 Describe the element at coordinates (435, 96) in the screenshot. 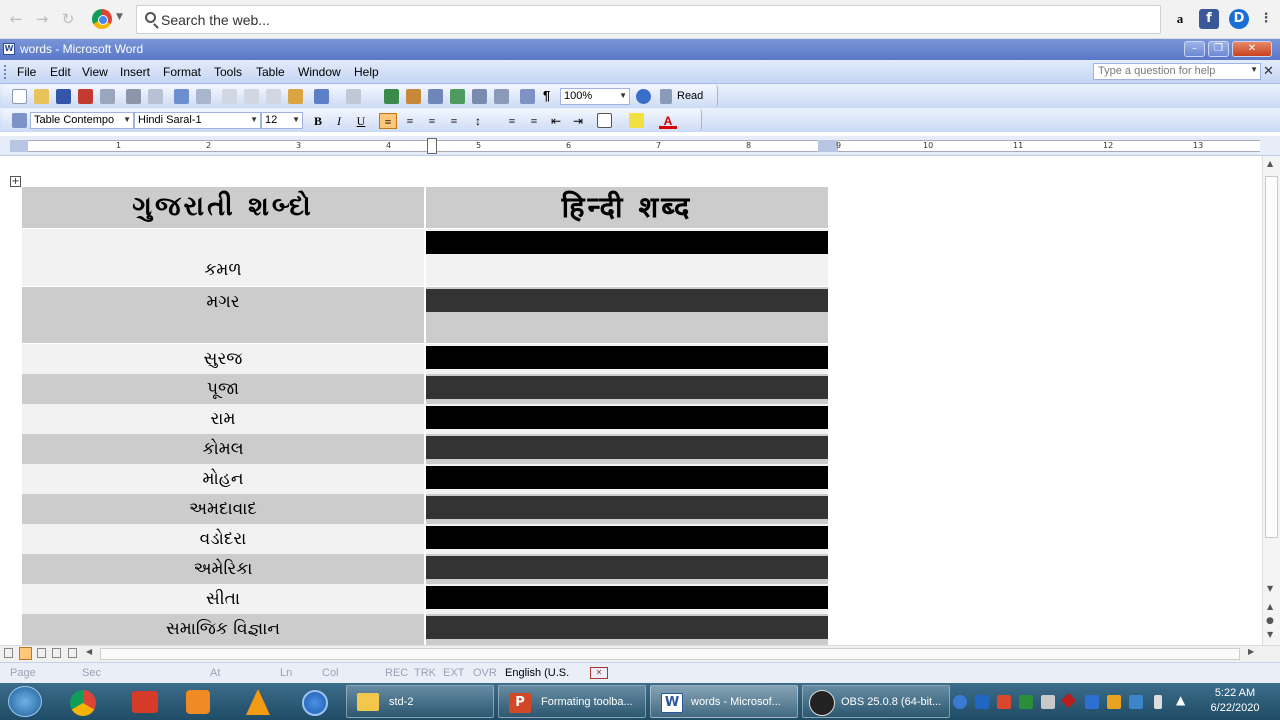

I see `insert-table-icon` at that location.